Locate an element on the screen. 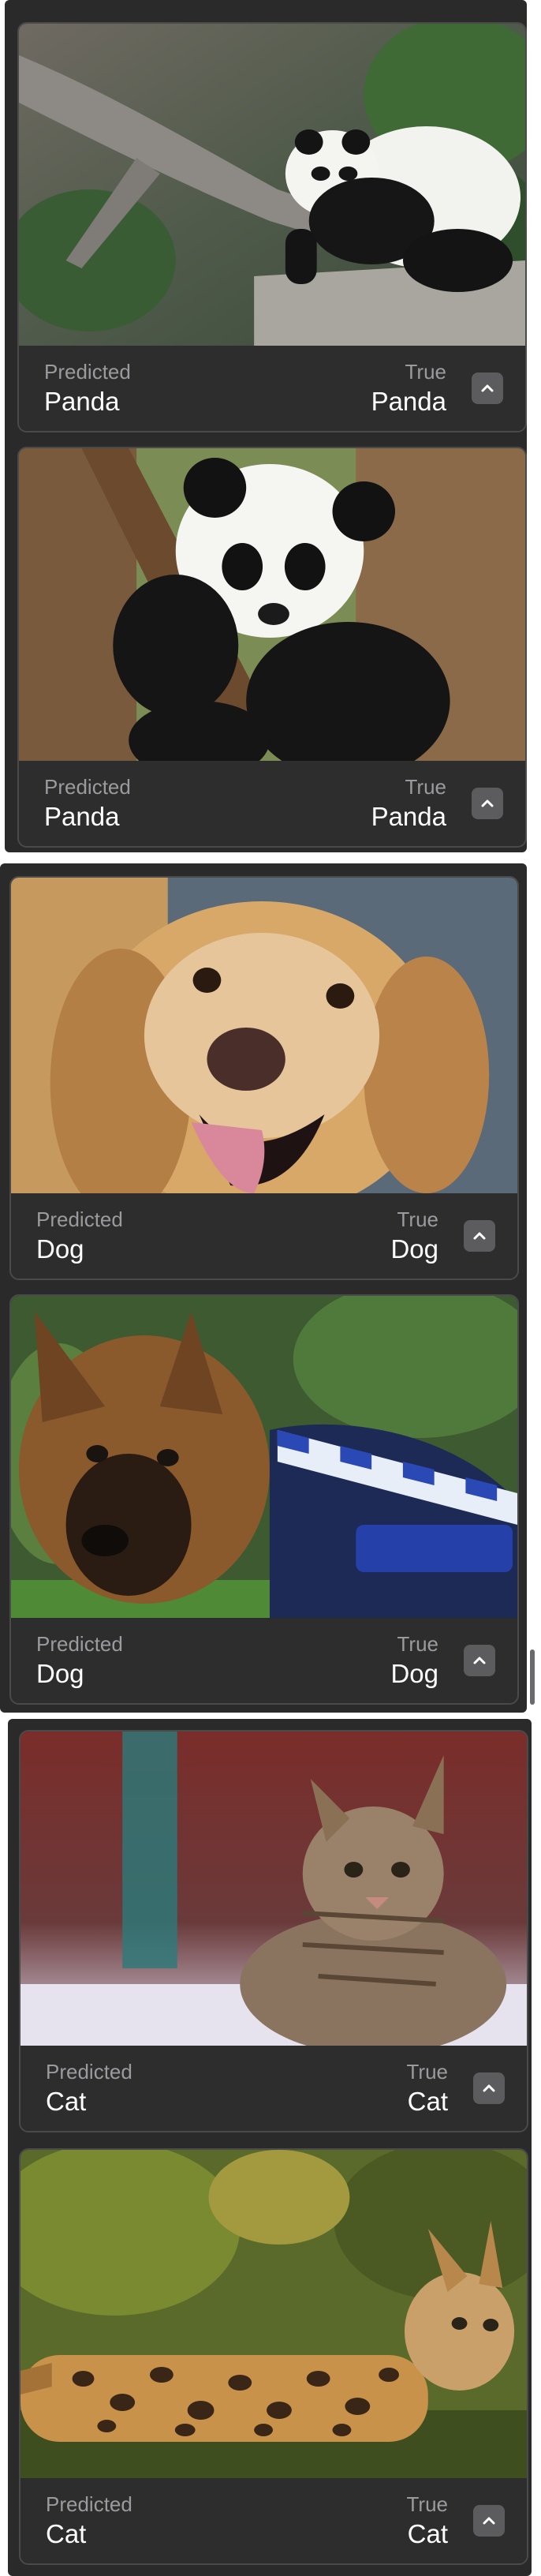  result-card: Predicted Panda True Panda is located at coordinates (272, 647).